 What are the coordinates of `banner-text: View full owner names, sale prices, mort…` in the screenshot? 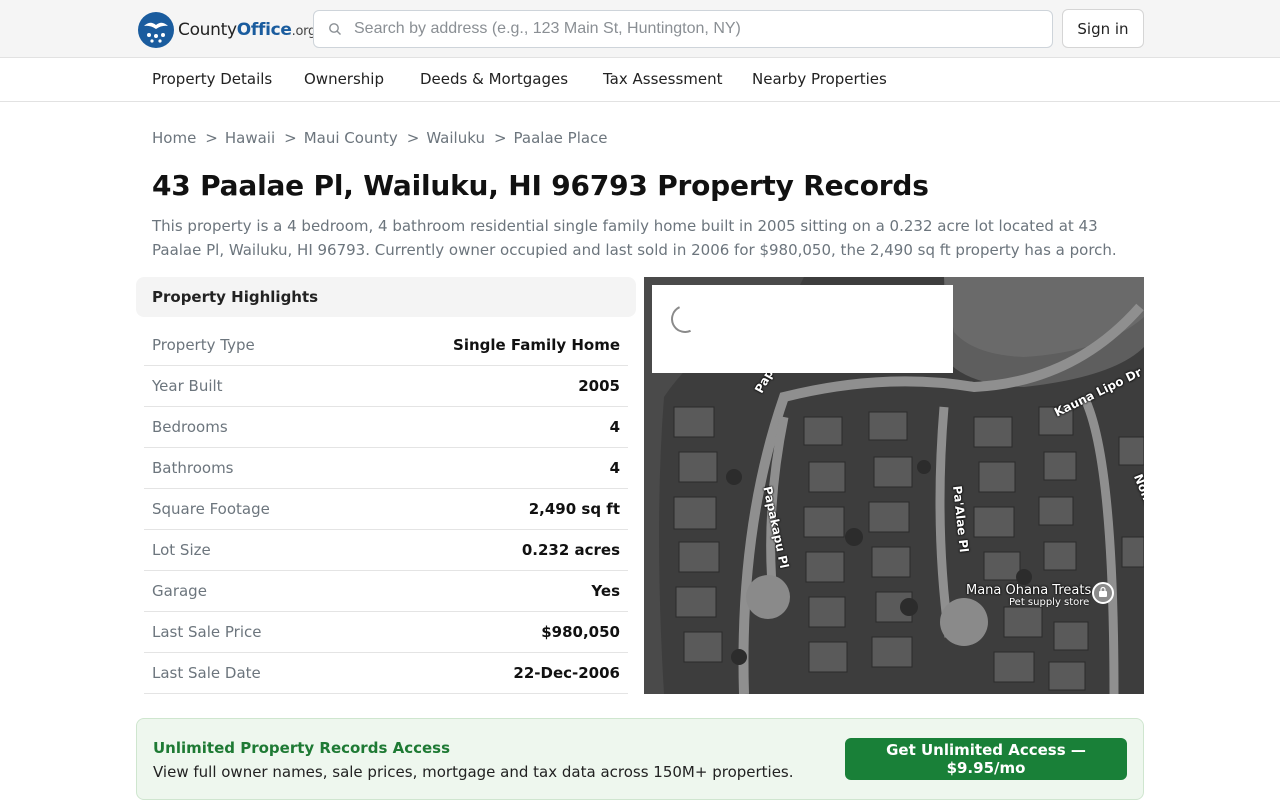 It's located at (473, 772).